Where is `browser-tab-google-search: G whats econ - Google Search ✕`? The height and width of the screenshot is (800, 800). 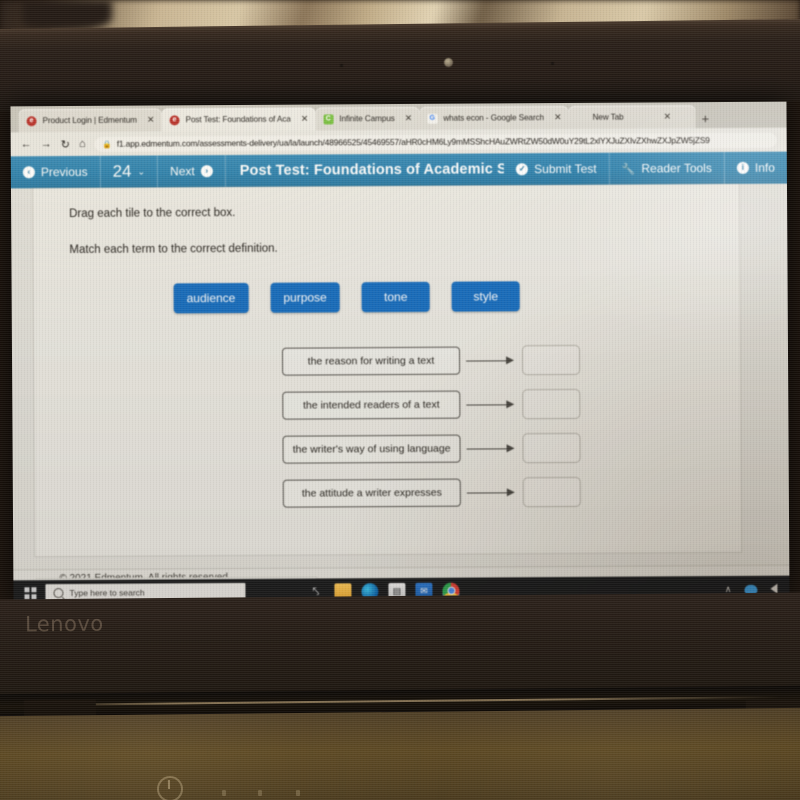 browser-tab-google-search: G whats econ - Google Search ✕ is located at coordinates (494, 117).